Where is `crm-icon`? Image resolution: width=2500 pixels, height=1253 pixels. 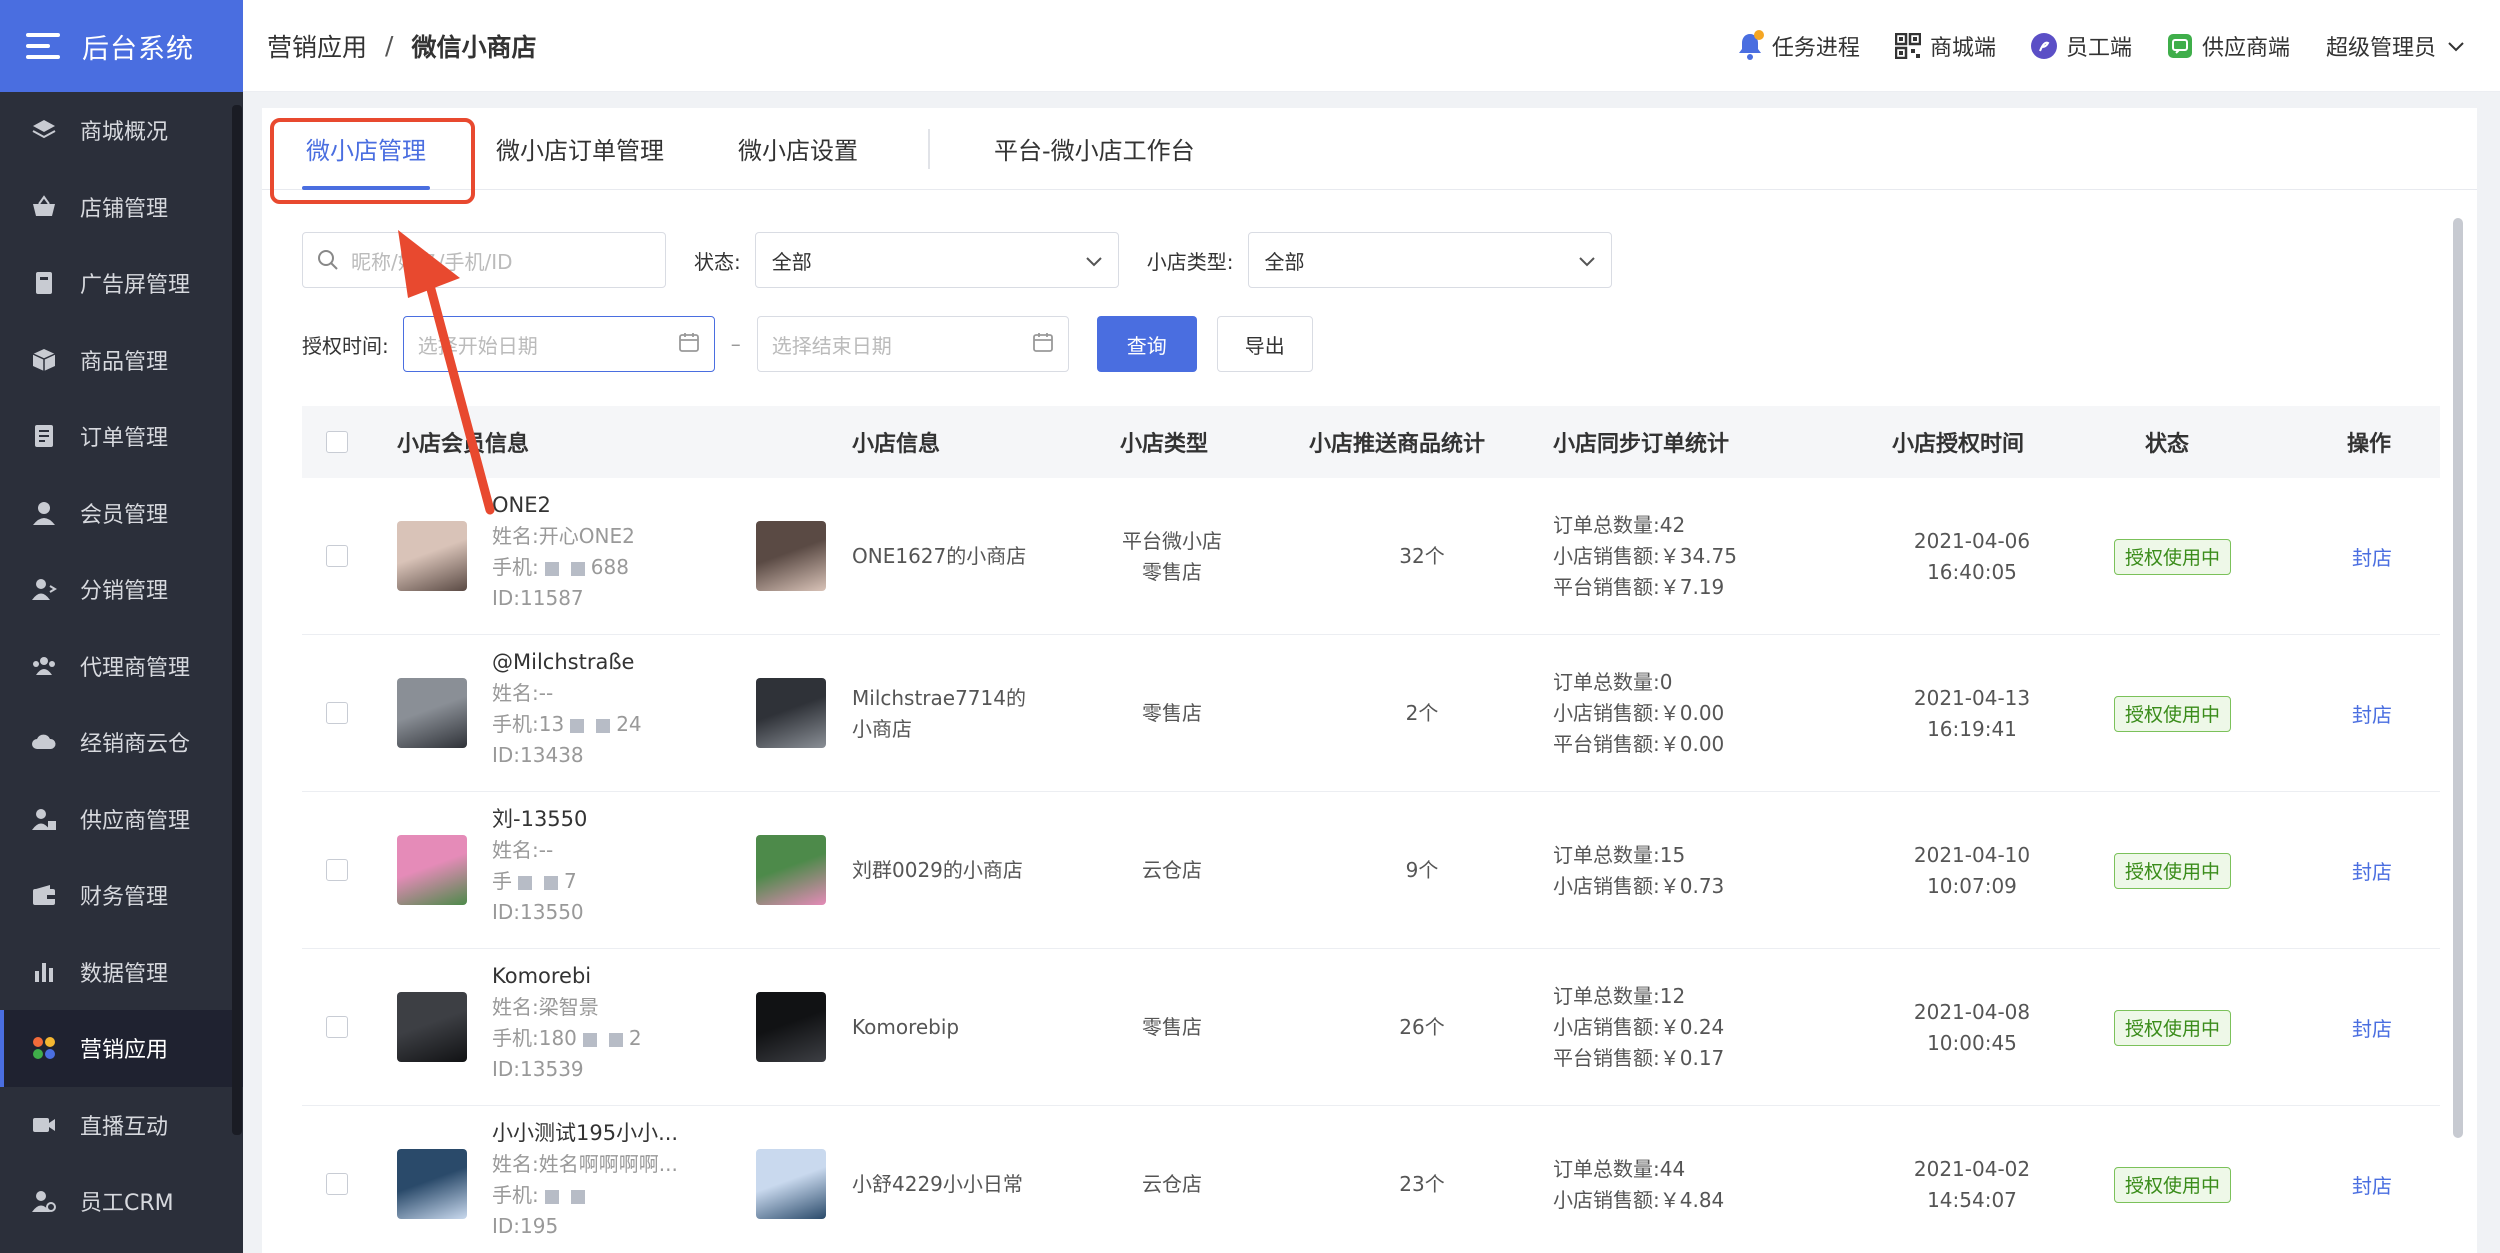 crm-icon is located at coordinates (44, 1201).